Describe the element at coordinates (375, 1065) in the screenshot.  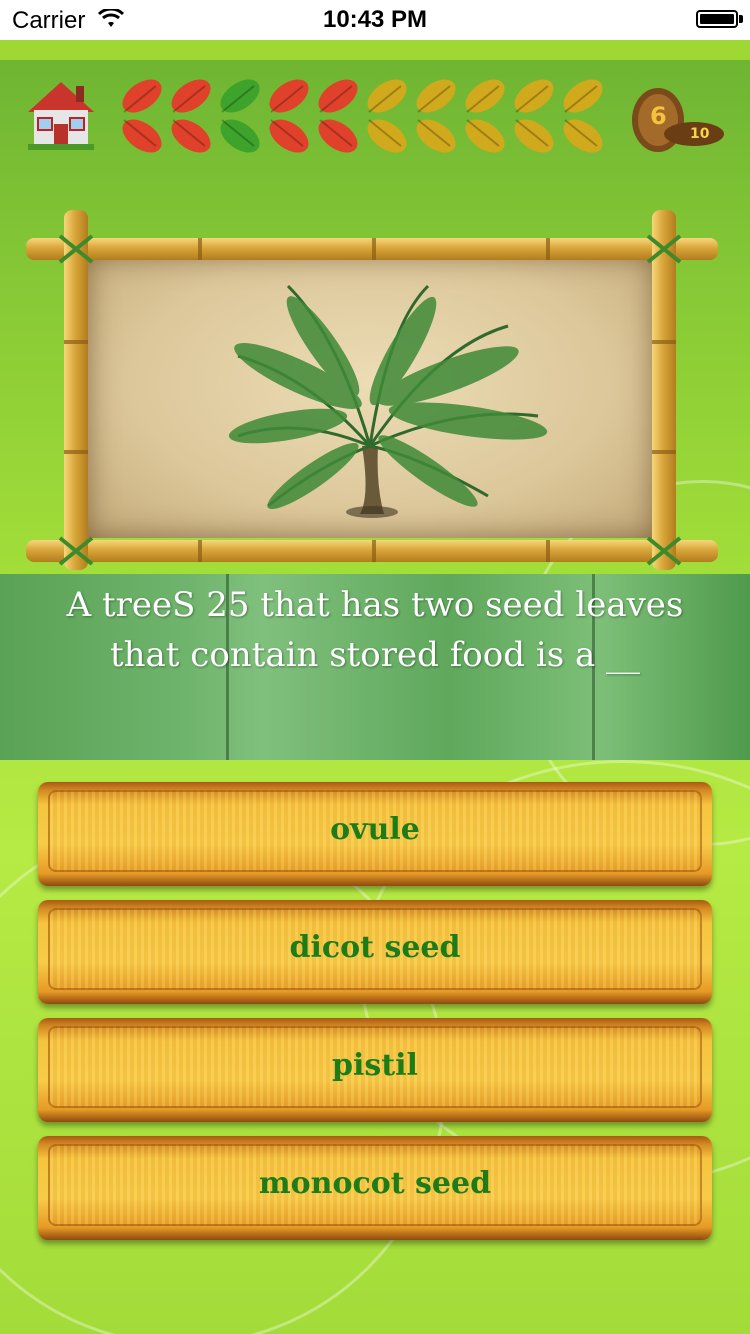
I see `answer-label: pistil` at that location.